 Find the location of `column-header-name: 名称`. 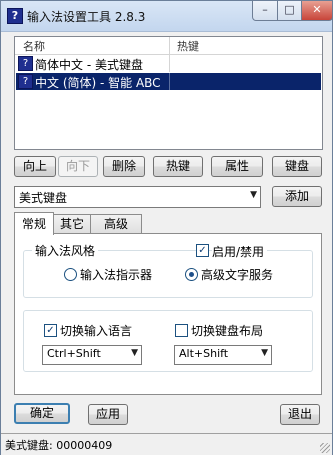

column-header-name: 名称 is located at coordinates (34, 46).